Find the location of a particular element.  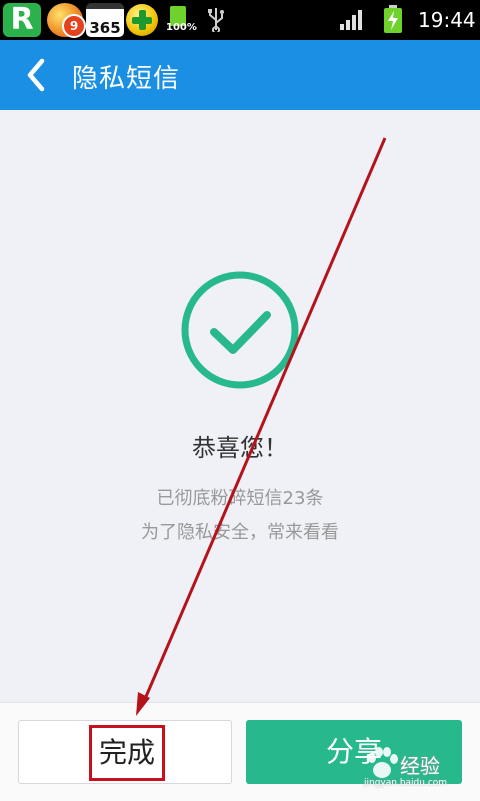

notification-badge: 9 is located at coordinates (74, 26).